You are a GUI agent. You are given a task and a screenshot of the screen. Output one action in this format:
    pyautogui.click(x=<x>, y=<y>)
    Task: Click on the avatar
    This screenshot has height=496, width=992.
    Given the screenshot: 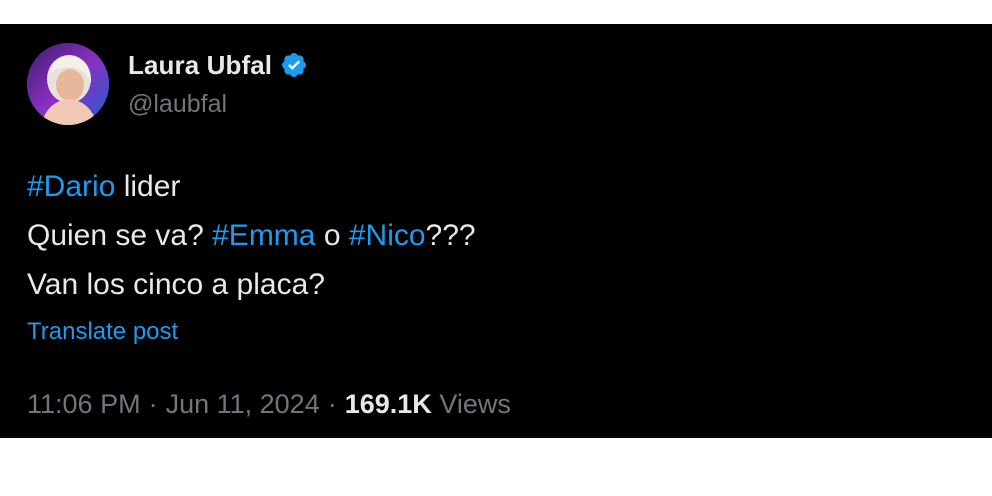 What is the action you would take?
    pyautogui.click(x=68, y=84)
    